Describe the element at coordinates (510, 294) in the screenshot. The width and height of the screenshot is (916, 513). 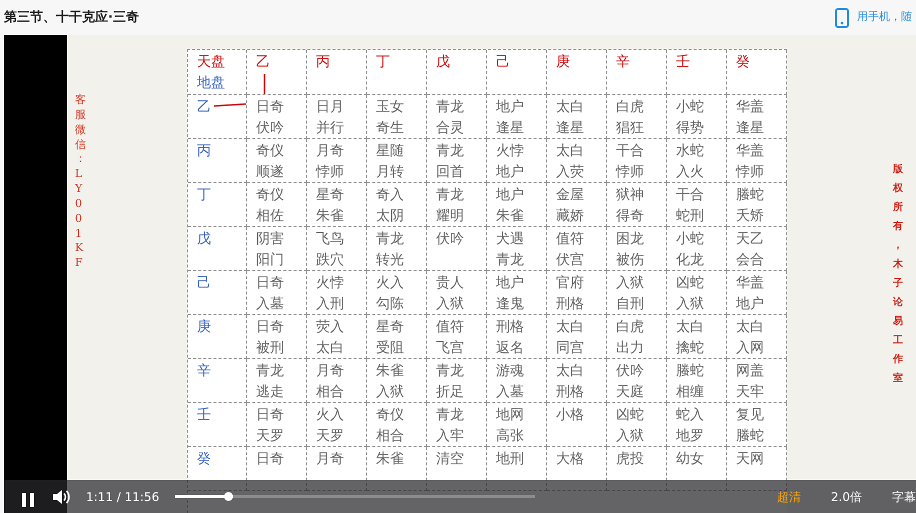
I see `table-cell-text: 地户 逢鬼` at that location.